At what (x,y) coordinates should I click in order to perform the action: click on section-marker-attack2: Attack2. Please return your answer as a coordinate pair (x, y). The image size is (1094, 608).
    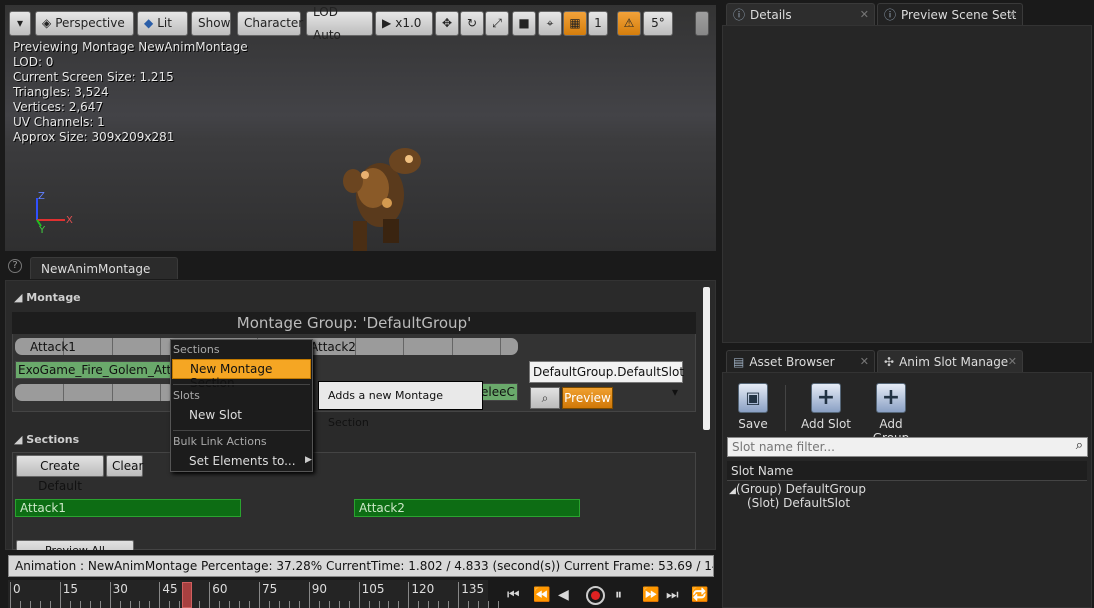
    Looking at the image, I should click on (333, 347).